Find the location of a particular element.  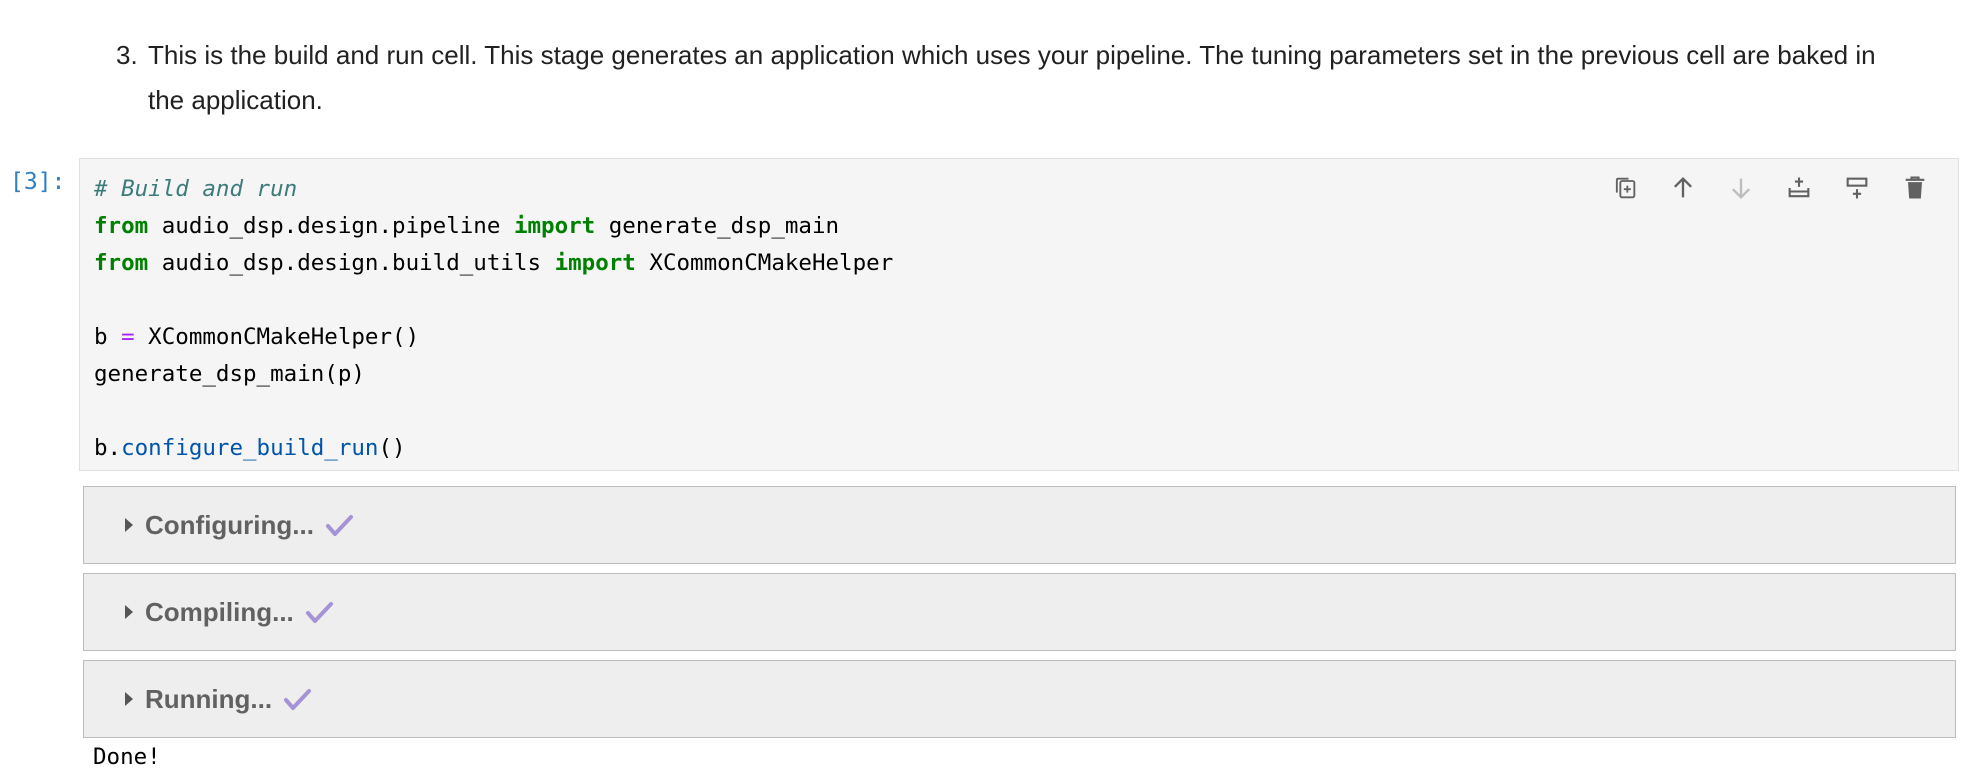

trash-icon is located at coordinates (1915, 187).